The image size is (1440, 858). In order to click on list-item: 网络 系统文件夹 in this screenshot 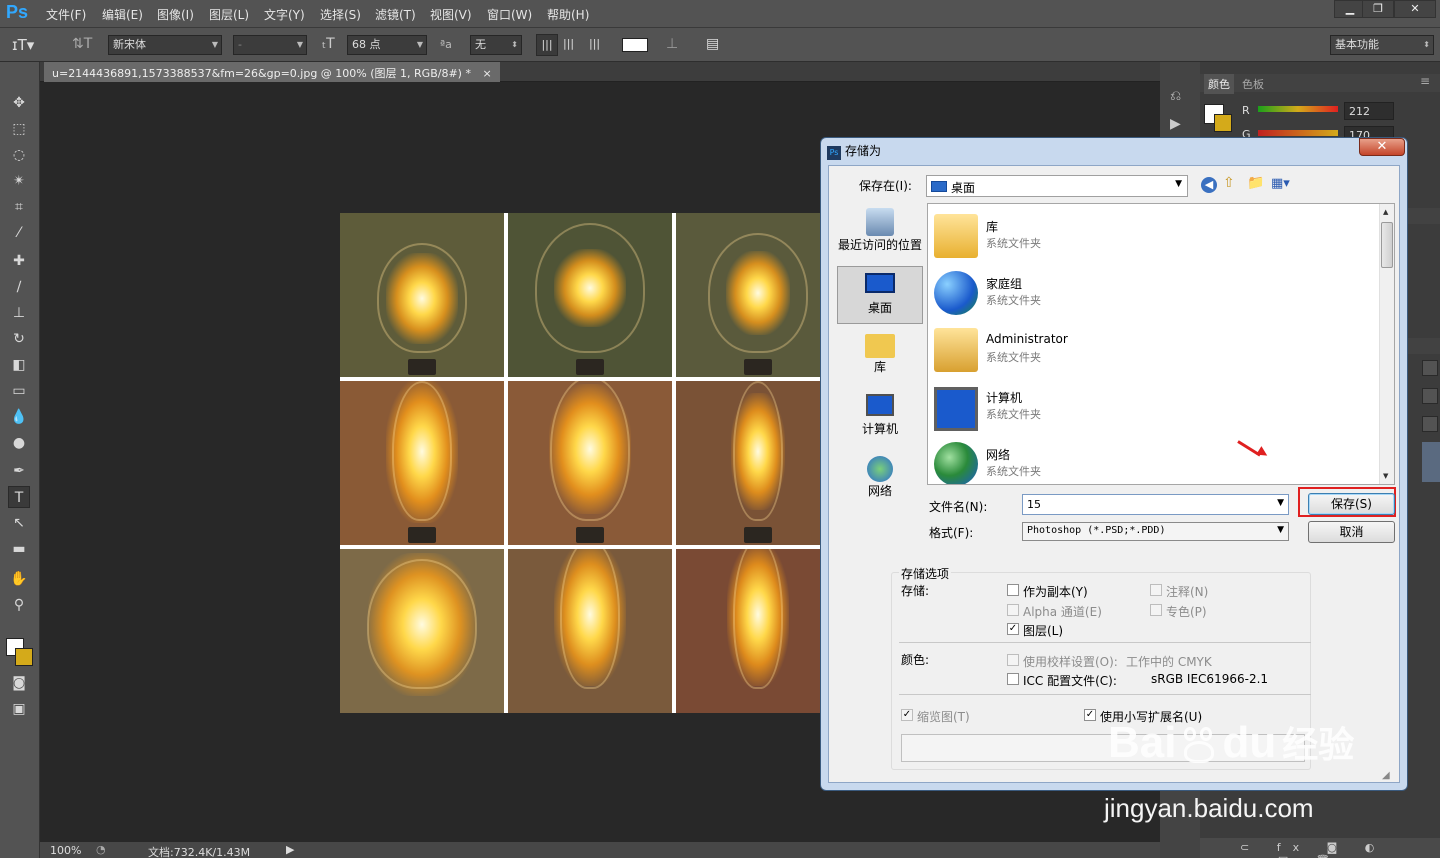, I will do `click(1154, 461)`.